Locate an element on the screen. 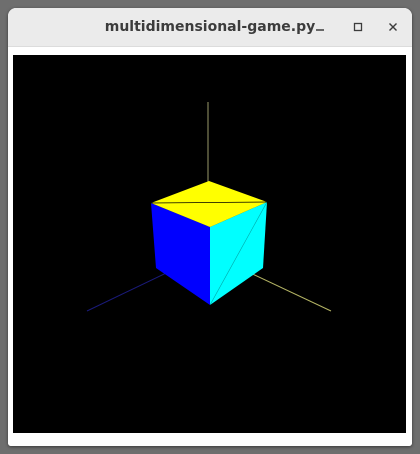  close-icon is located at coordinates (393, 27).